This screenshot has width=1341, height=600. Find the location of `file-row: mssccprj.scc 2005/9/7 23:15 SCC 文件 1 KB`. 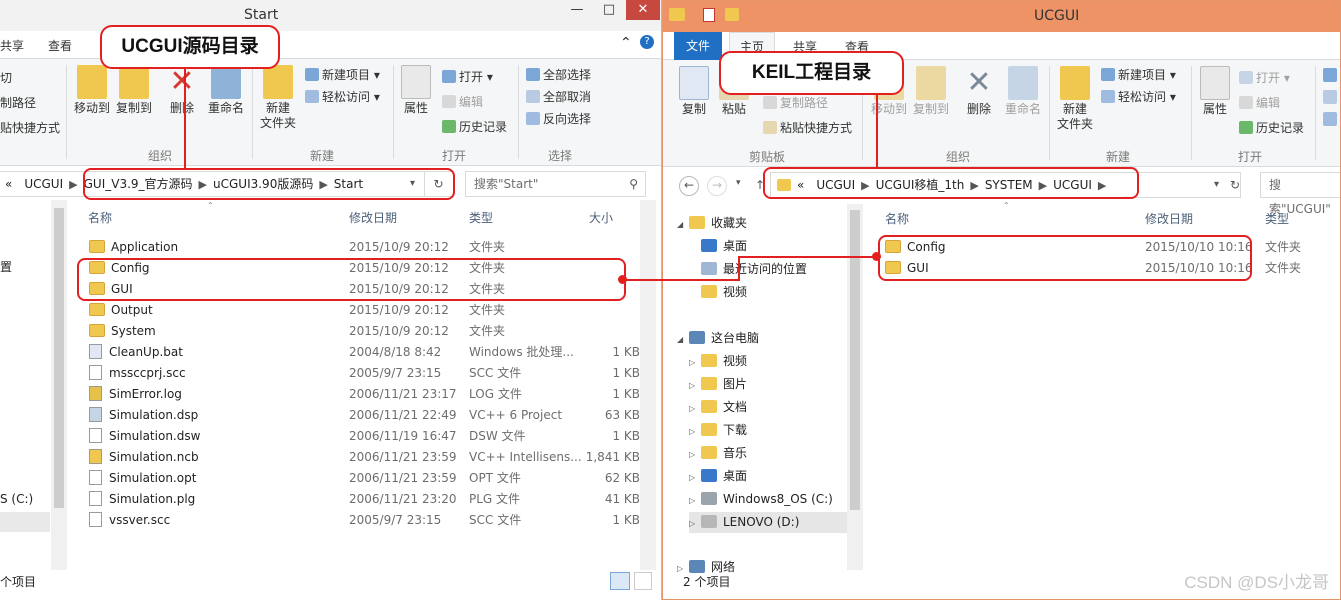

file-row: mssccprj.scc 2005/9/7 23:15 SCC 文件 1 KB is located at coordinates (362, 373).